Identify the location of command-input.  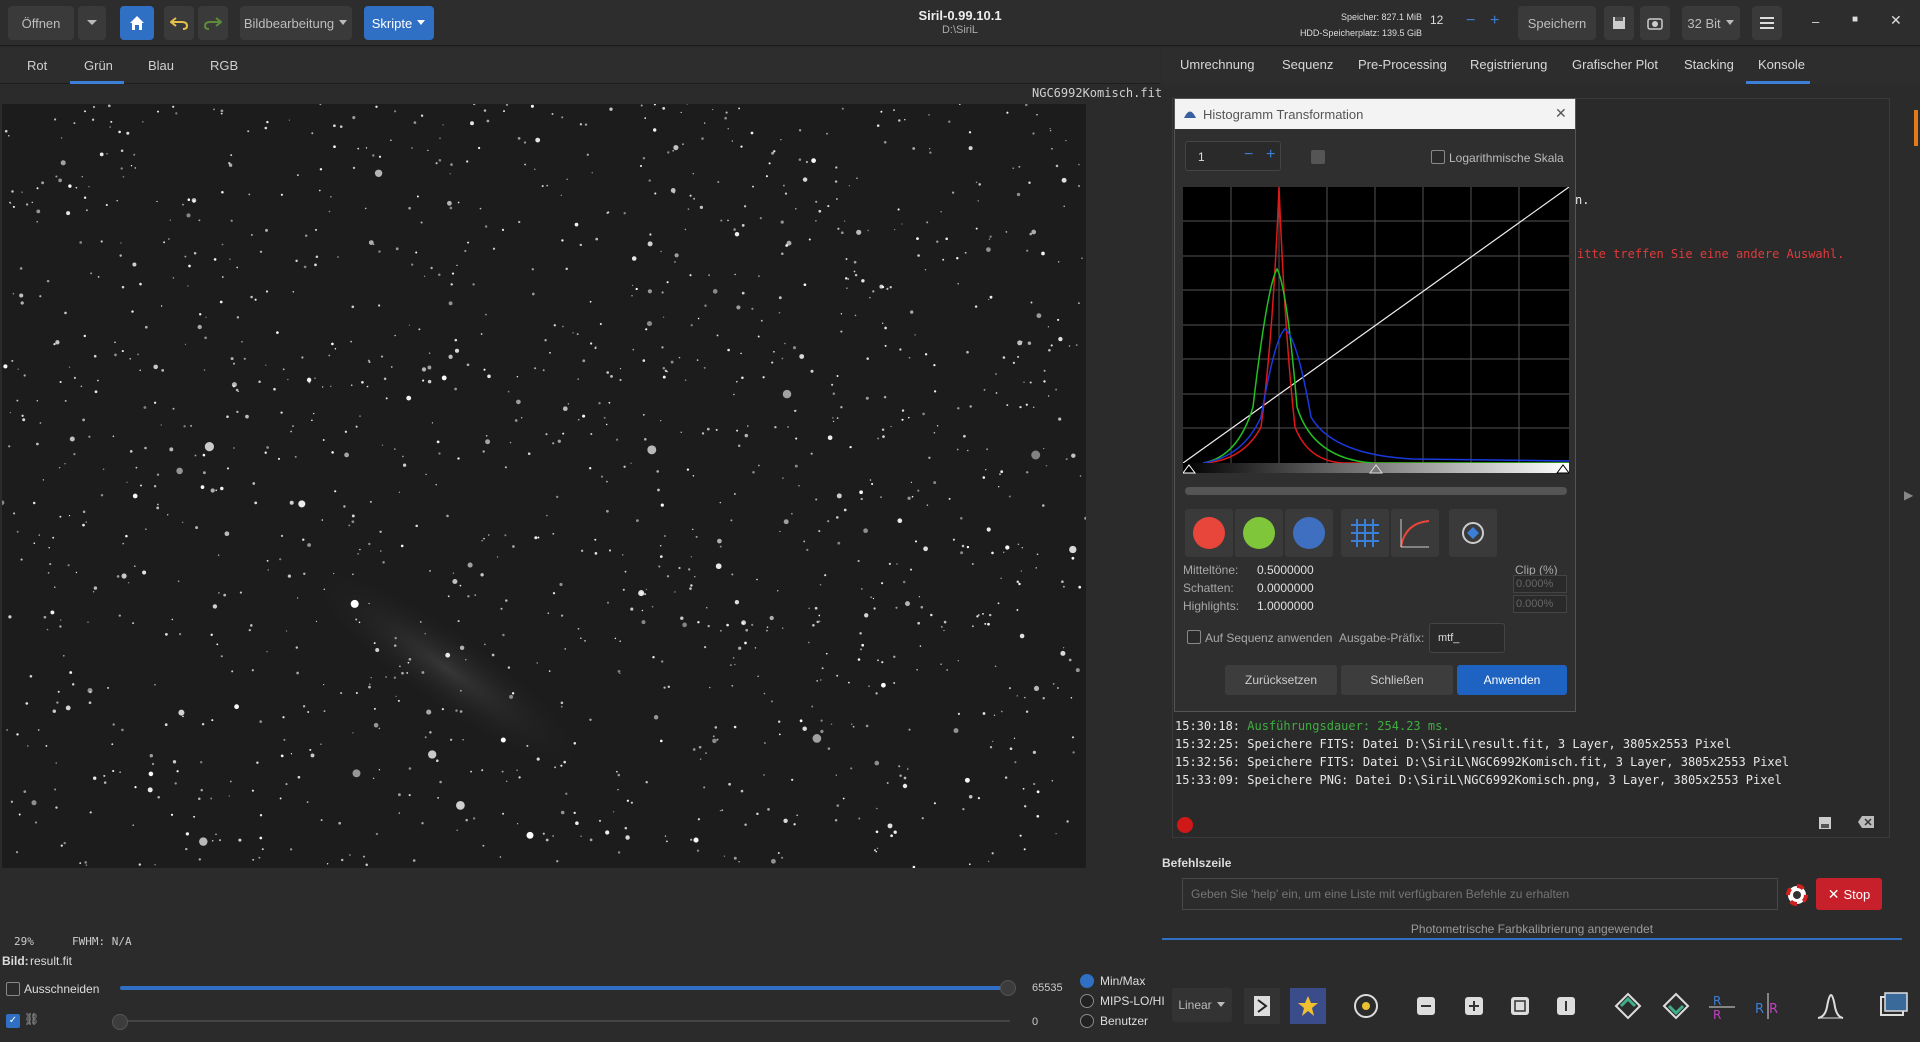
(1480, 894).